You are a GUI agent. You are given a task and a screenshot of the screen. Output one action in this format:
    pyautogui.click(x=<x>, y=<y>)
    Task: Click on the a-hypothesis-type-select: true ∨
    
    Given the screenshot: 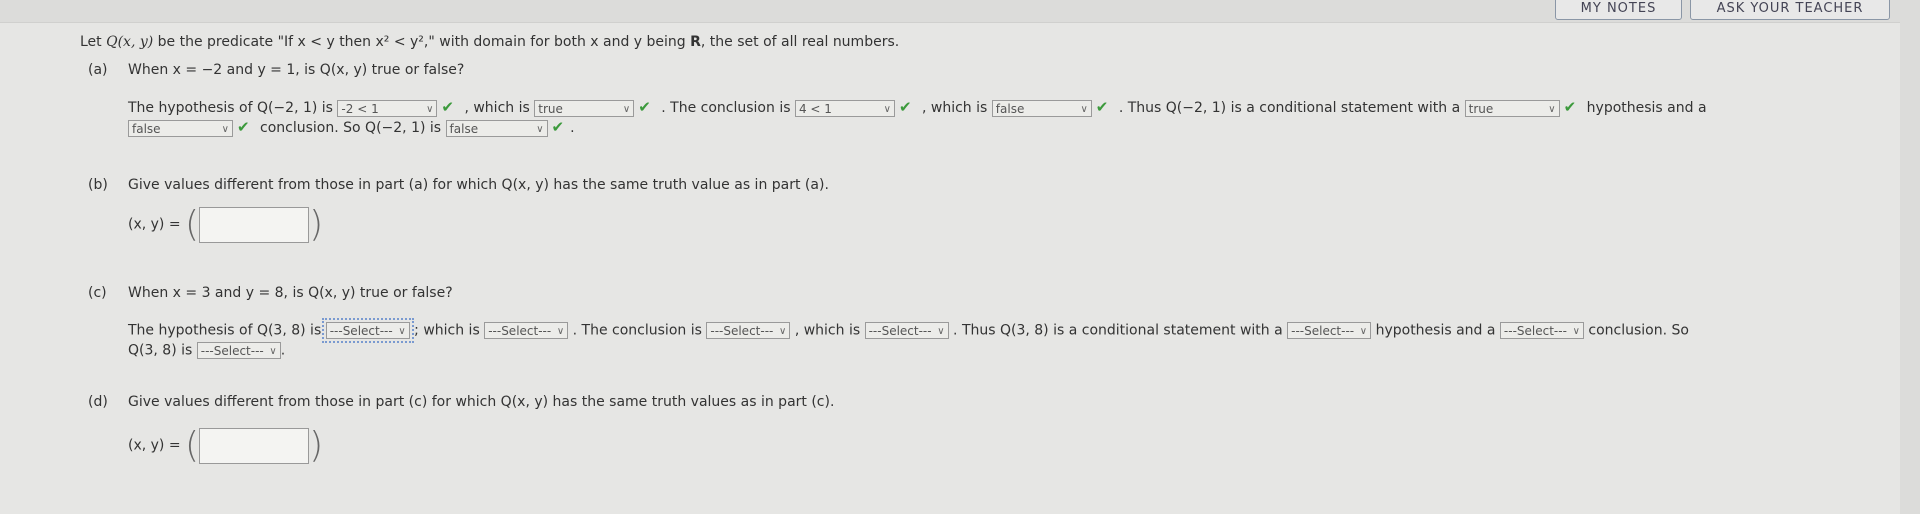 What is the action you would take?
    pyautogui.click(x=1512, y=108)
    